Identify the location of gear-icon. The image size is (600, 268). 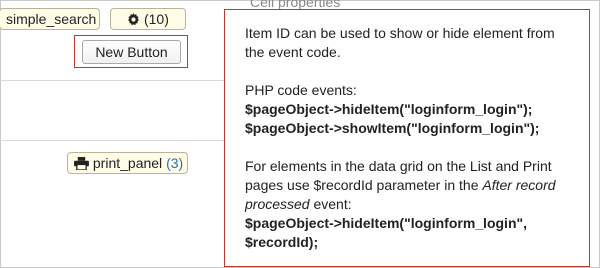
(135, 19).